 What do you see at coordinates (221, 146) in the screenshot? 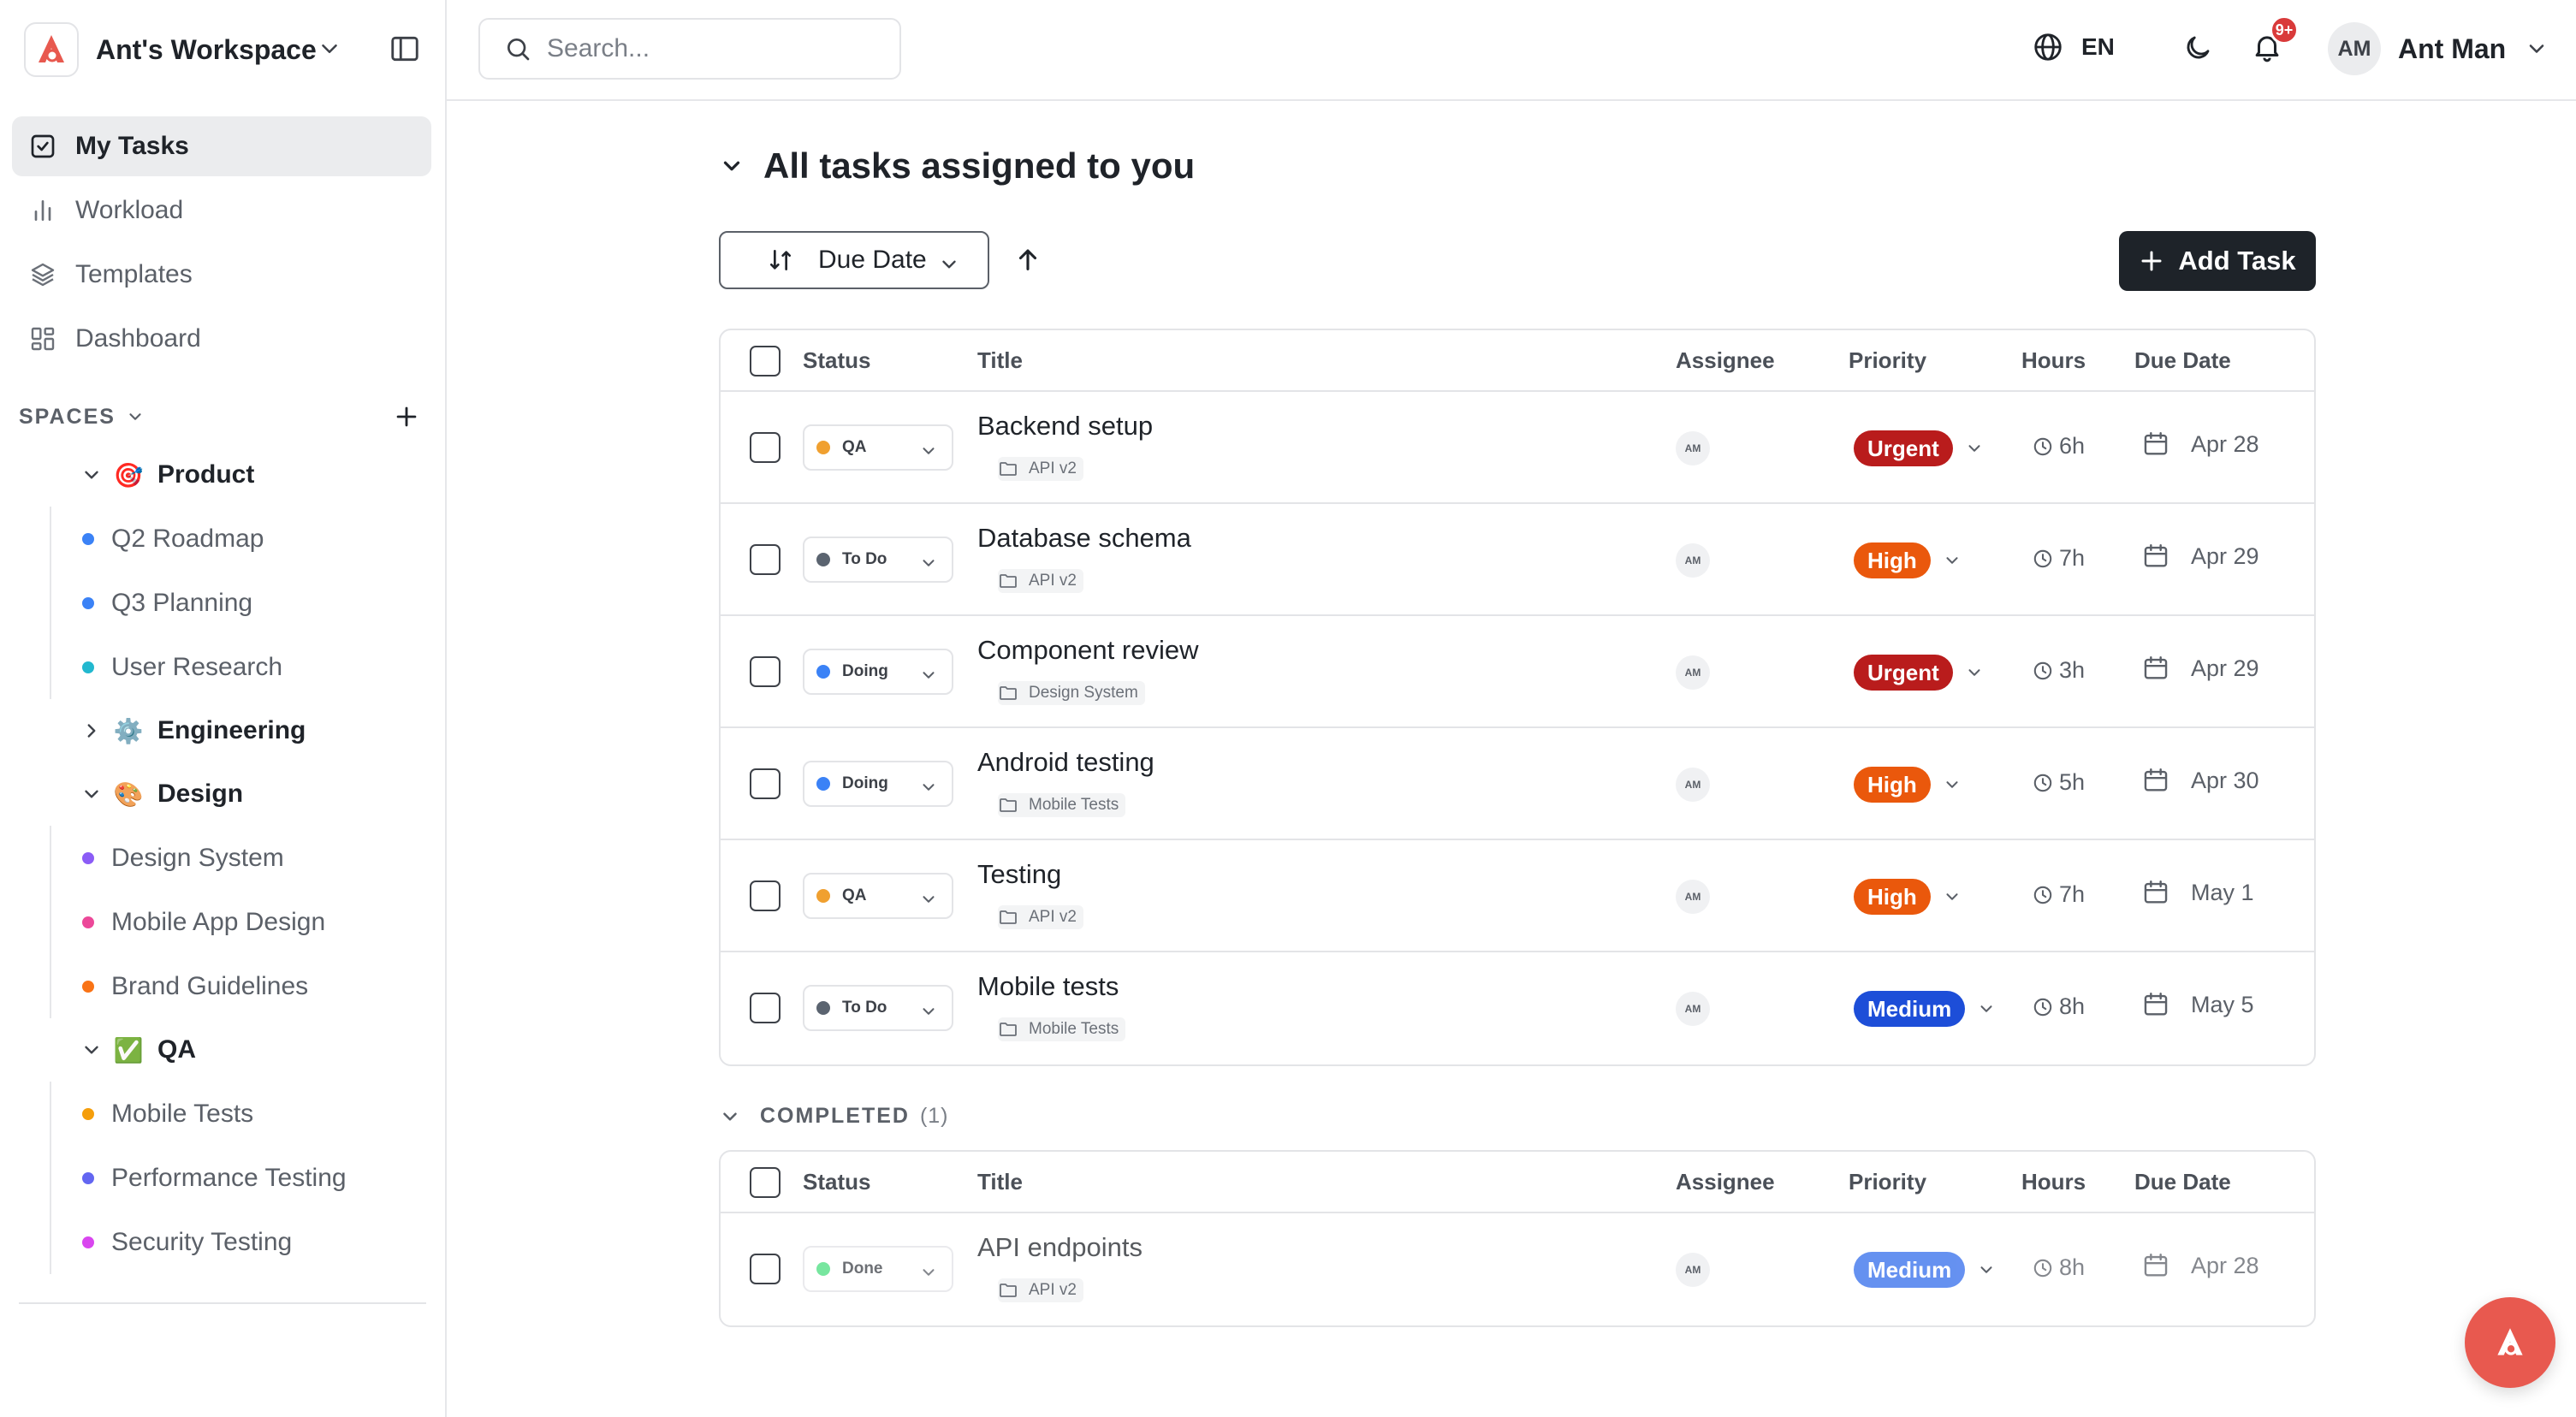
I see `nav-item-my-tasks: My Tasks` at bounding box center [221, 146].